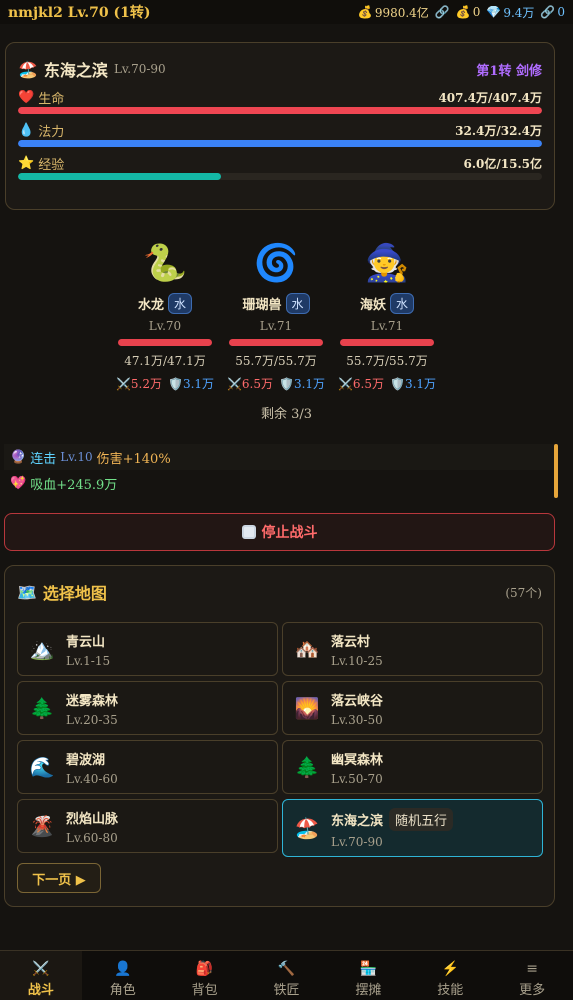 The width and height of the screenshot is (573, 1000). What do you see at coordinates (74, 593) in the screenshot?
I see `map-select-title: 选择地图` at bounding box center [74, 593].